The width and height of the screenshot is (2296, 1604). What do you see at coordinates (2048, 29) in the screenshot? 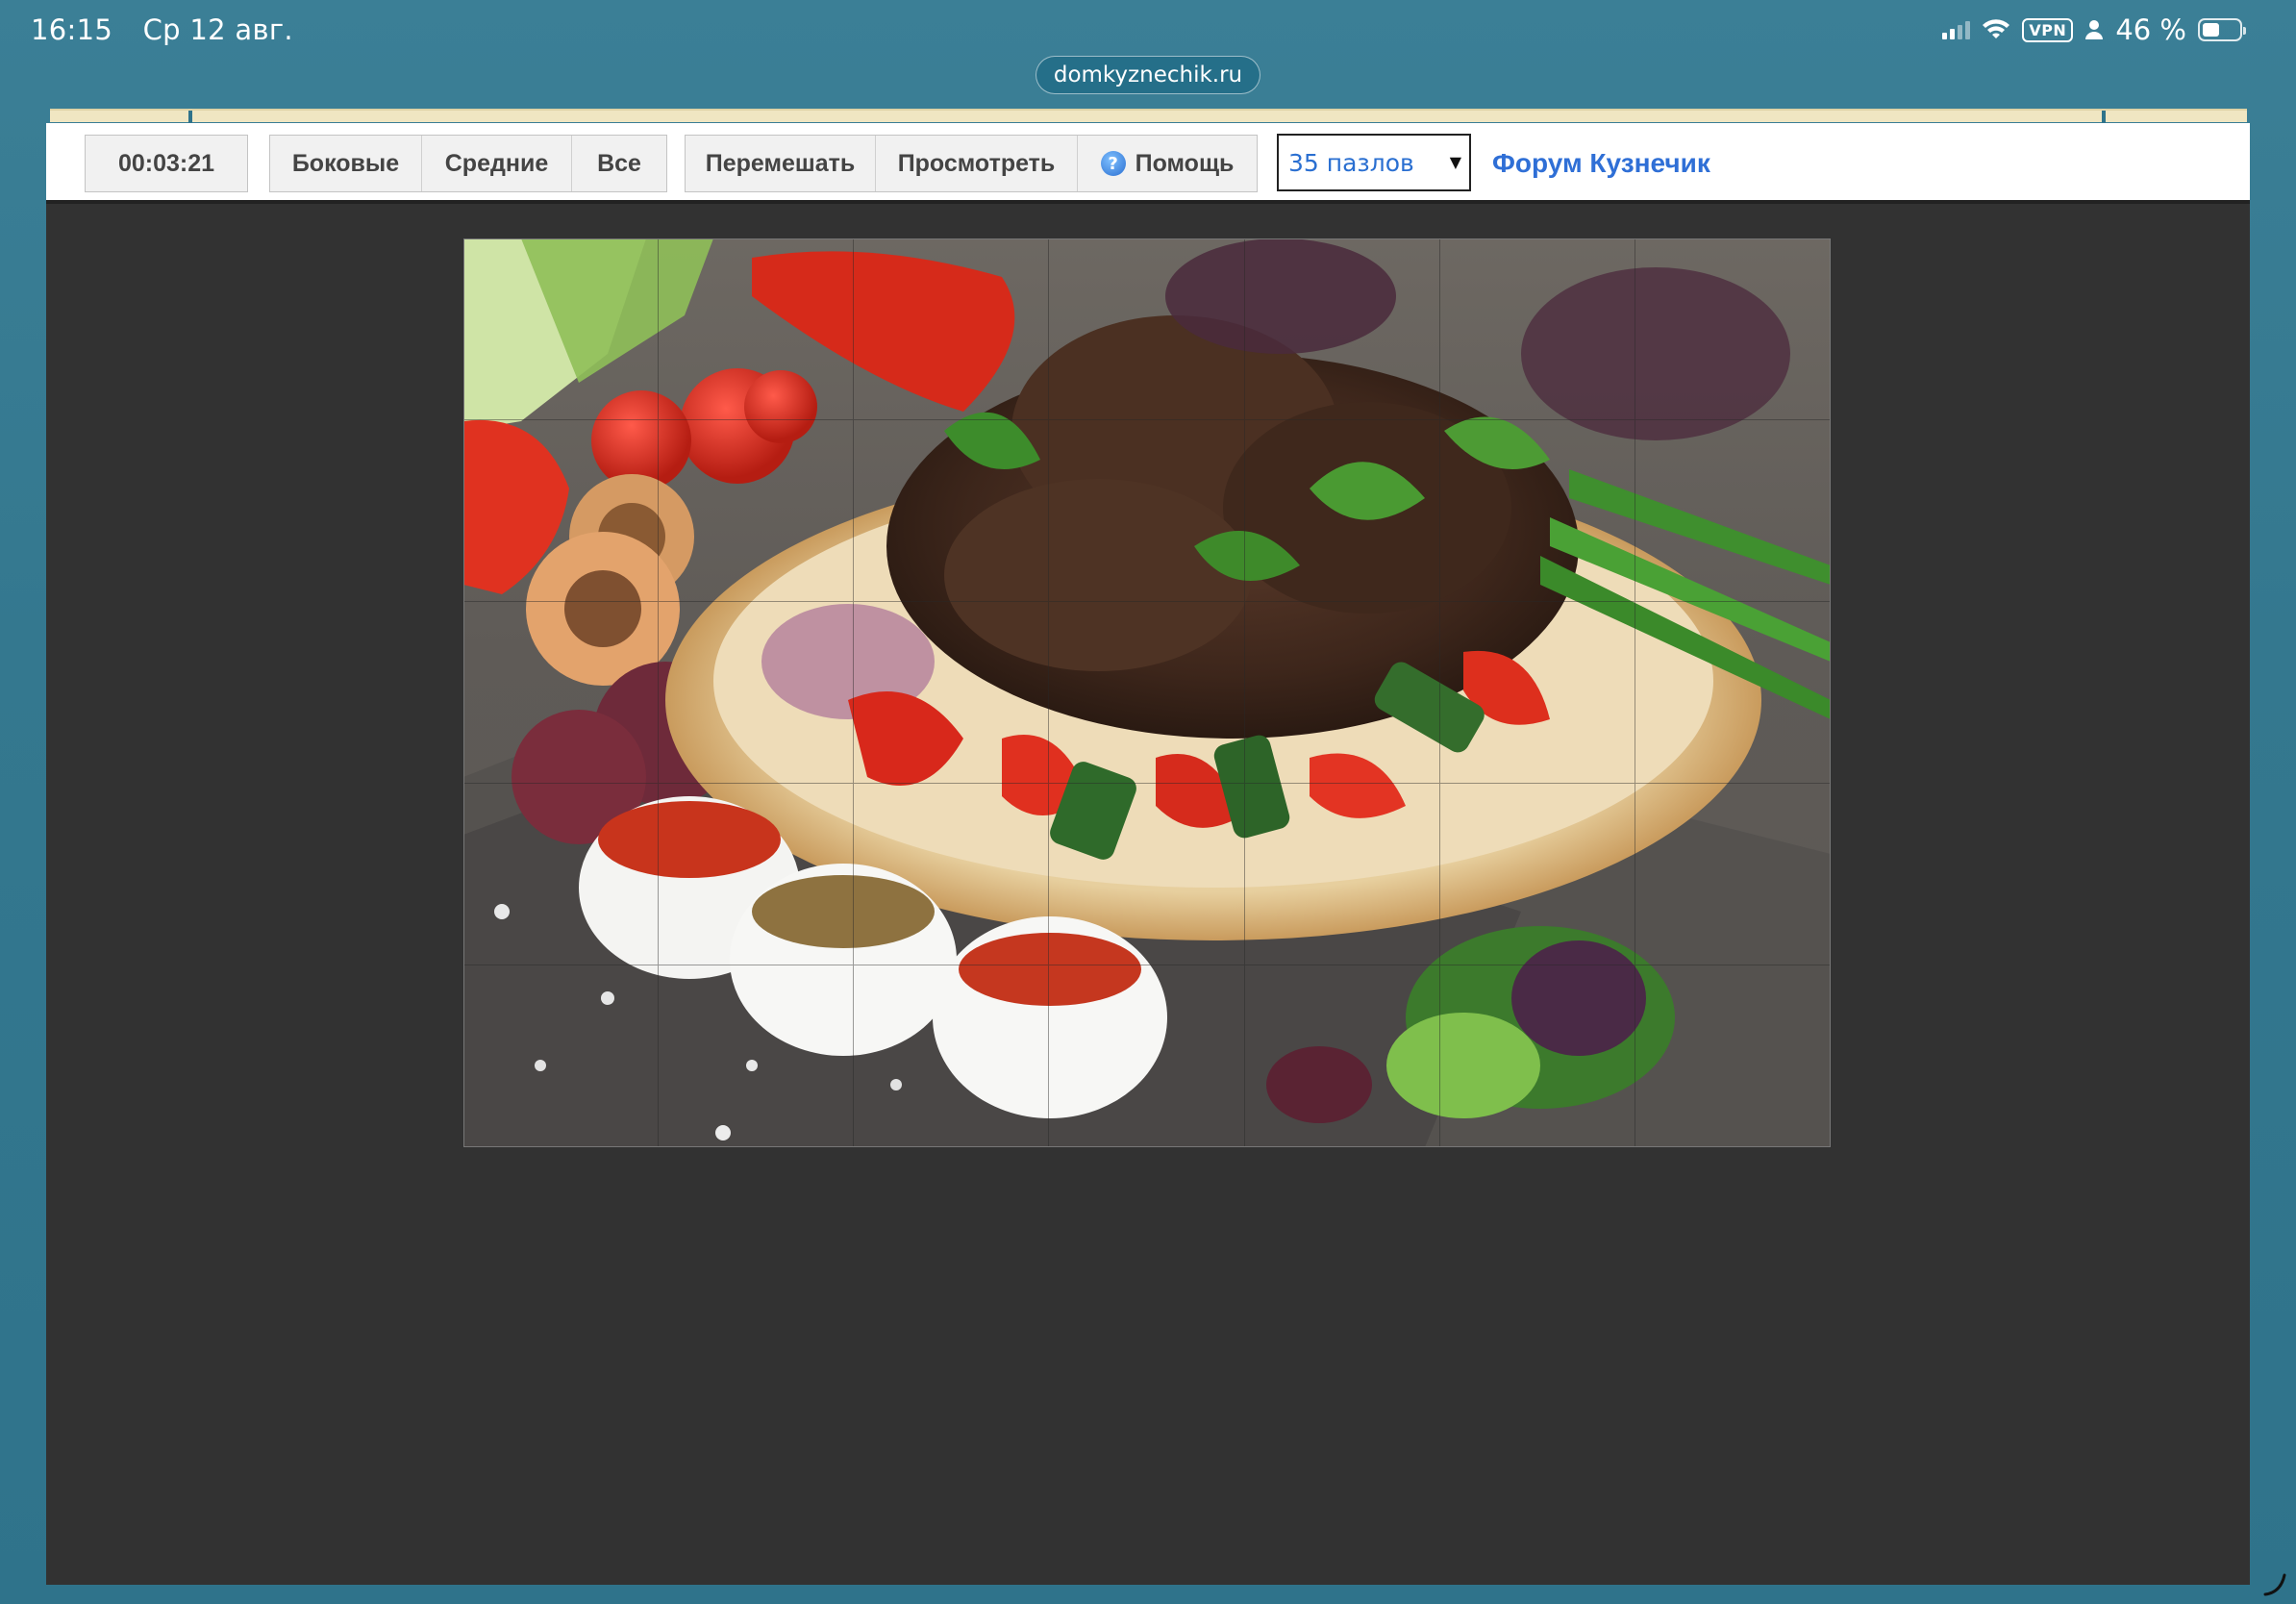
I see `vpn-badge: VPN` at bounding box center [2048, 29].